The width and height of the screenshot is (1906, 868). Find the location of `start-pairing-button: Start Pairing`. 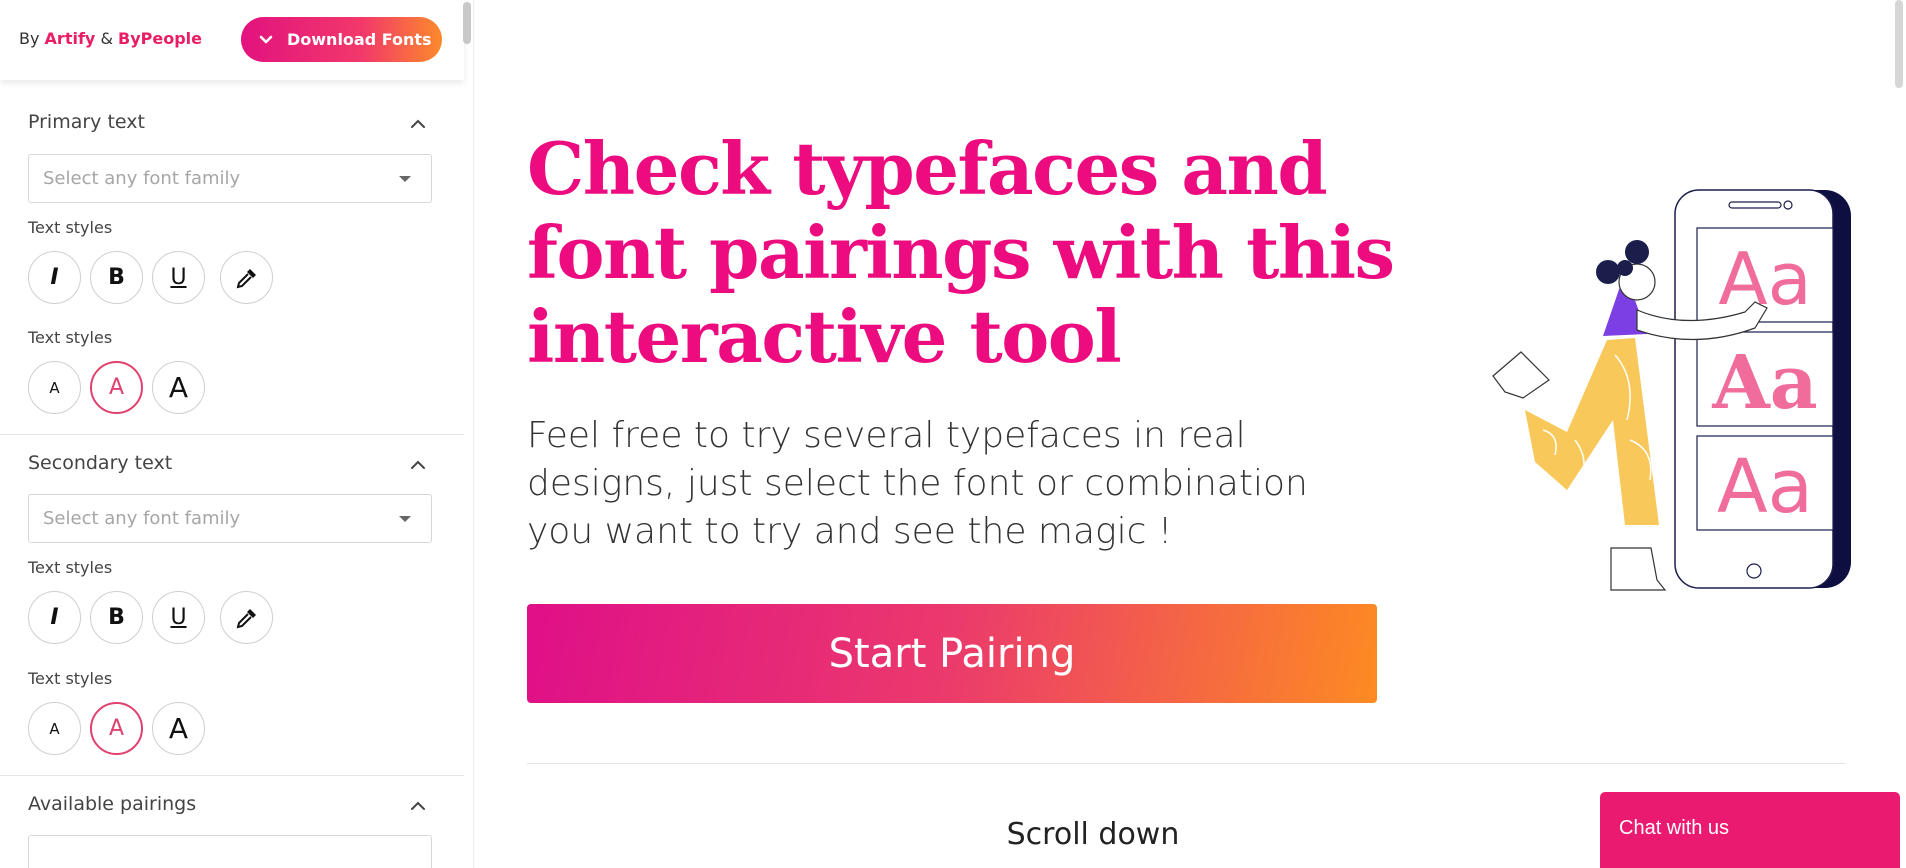

start-pairing-button: Start Pairing is located at coordinates (952, 653).